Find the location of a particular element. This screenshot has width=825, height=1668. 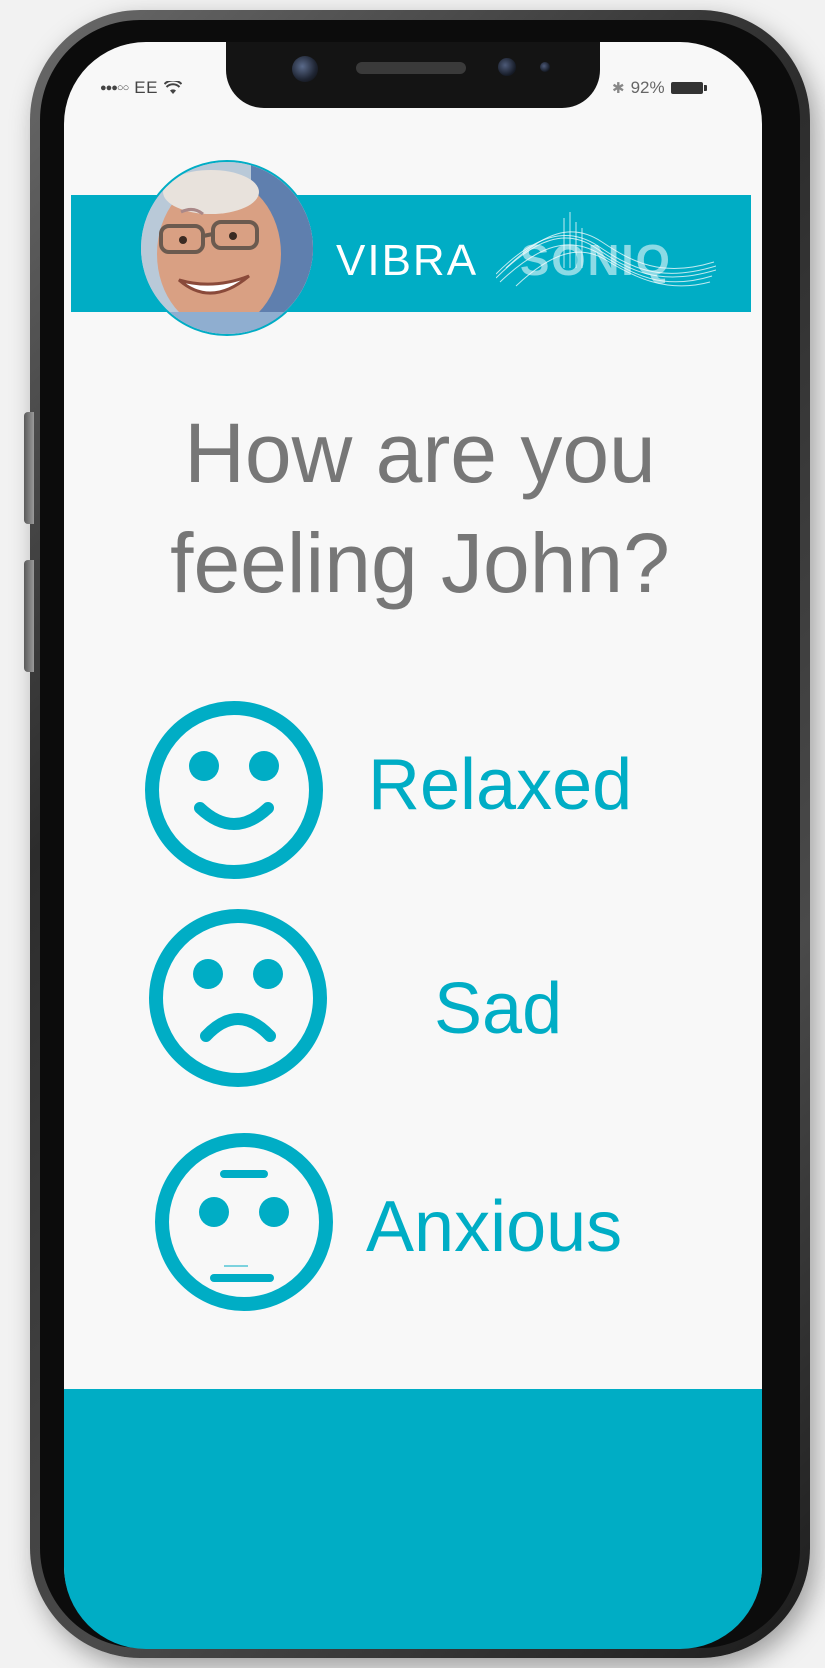

vibrasoniq-logo: VIBRA SONIQ is located at coordinates (526, 252).